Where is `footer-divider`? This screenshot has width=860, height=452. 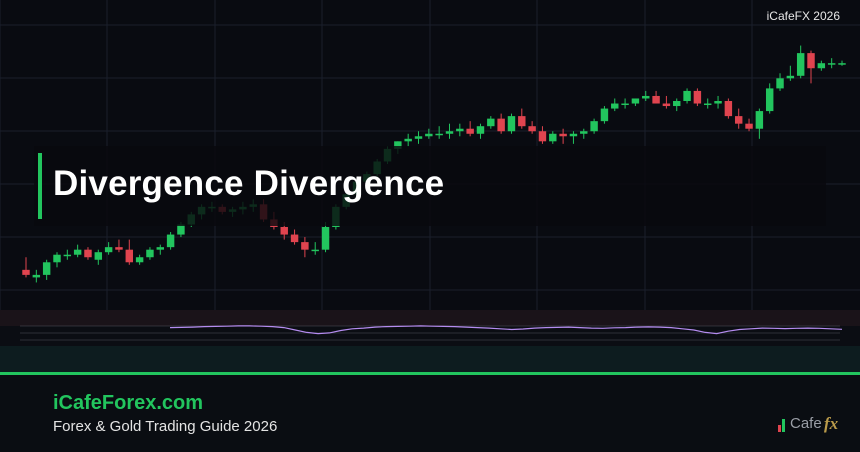 footer-divider is located at coordinates (430, 373).